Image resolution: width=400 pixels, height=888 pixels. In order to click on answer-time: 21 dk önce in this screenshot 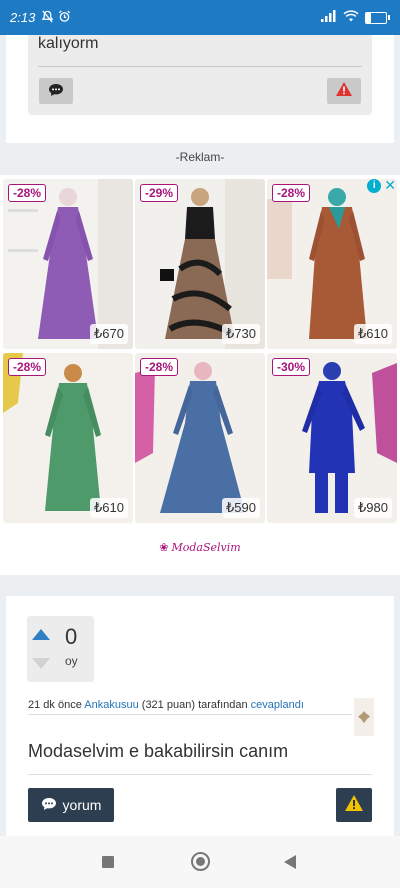, I will do `click(55, 705)`.